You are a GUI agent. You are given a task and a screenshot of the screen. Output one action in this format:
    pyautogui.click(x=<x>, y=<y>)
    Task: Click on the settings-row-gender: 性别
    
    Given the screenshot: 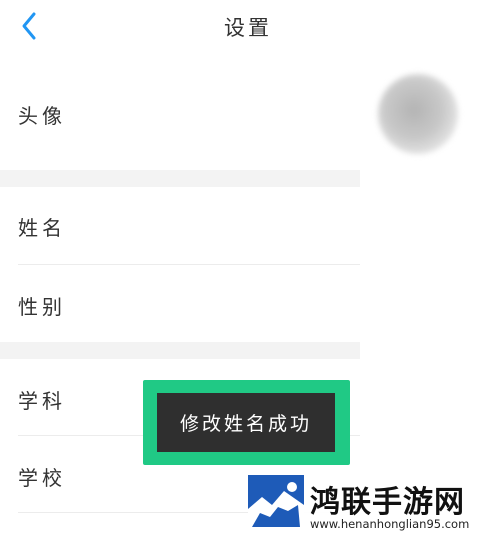 What is the action you would take?
    pyautogui.click(x=180, y=303)
    